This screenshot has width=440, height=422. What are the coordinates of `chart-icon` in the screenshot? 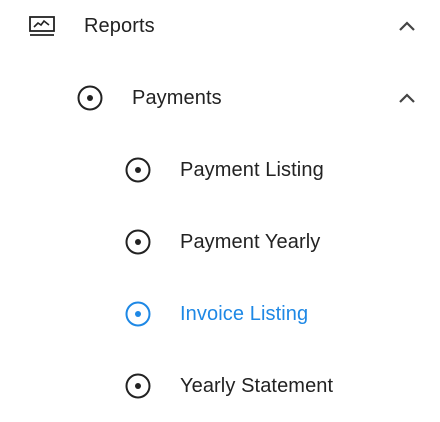 It's located at (42, 26).